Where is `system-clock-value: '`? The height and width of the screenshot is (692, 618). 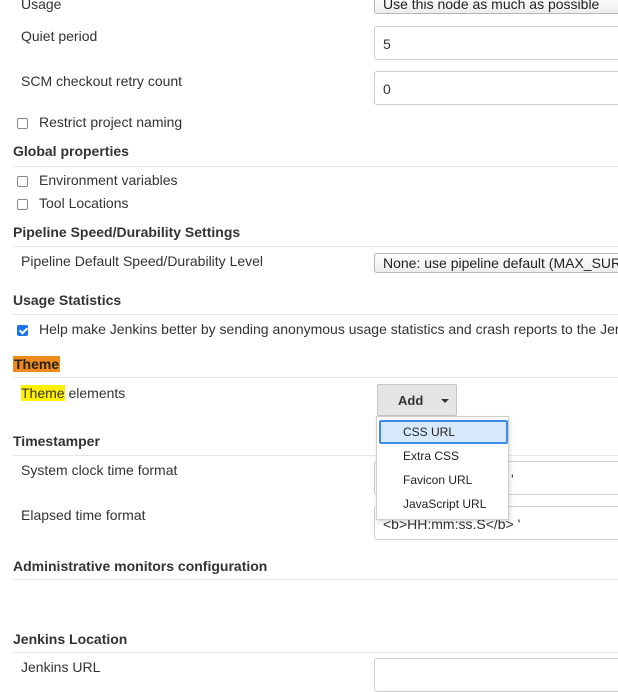 system-clock-value: ' is located at coordinates (512, 479).